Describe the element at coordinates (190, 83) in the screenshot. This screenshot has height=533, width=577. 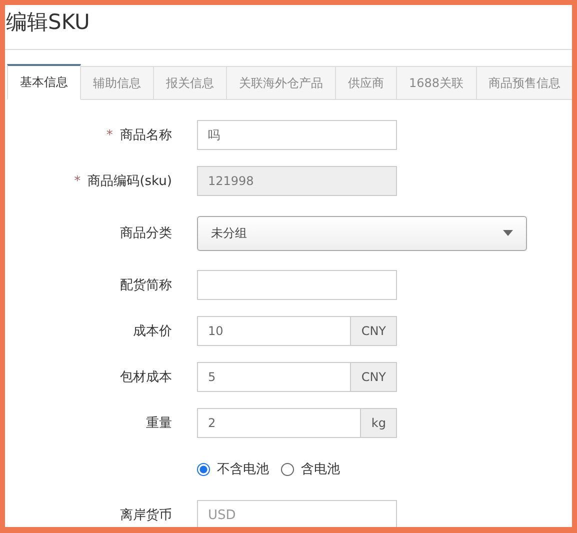
I see `tab: 报关信息` at that location.